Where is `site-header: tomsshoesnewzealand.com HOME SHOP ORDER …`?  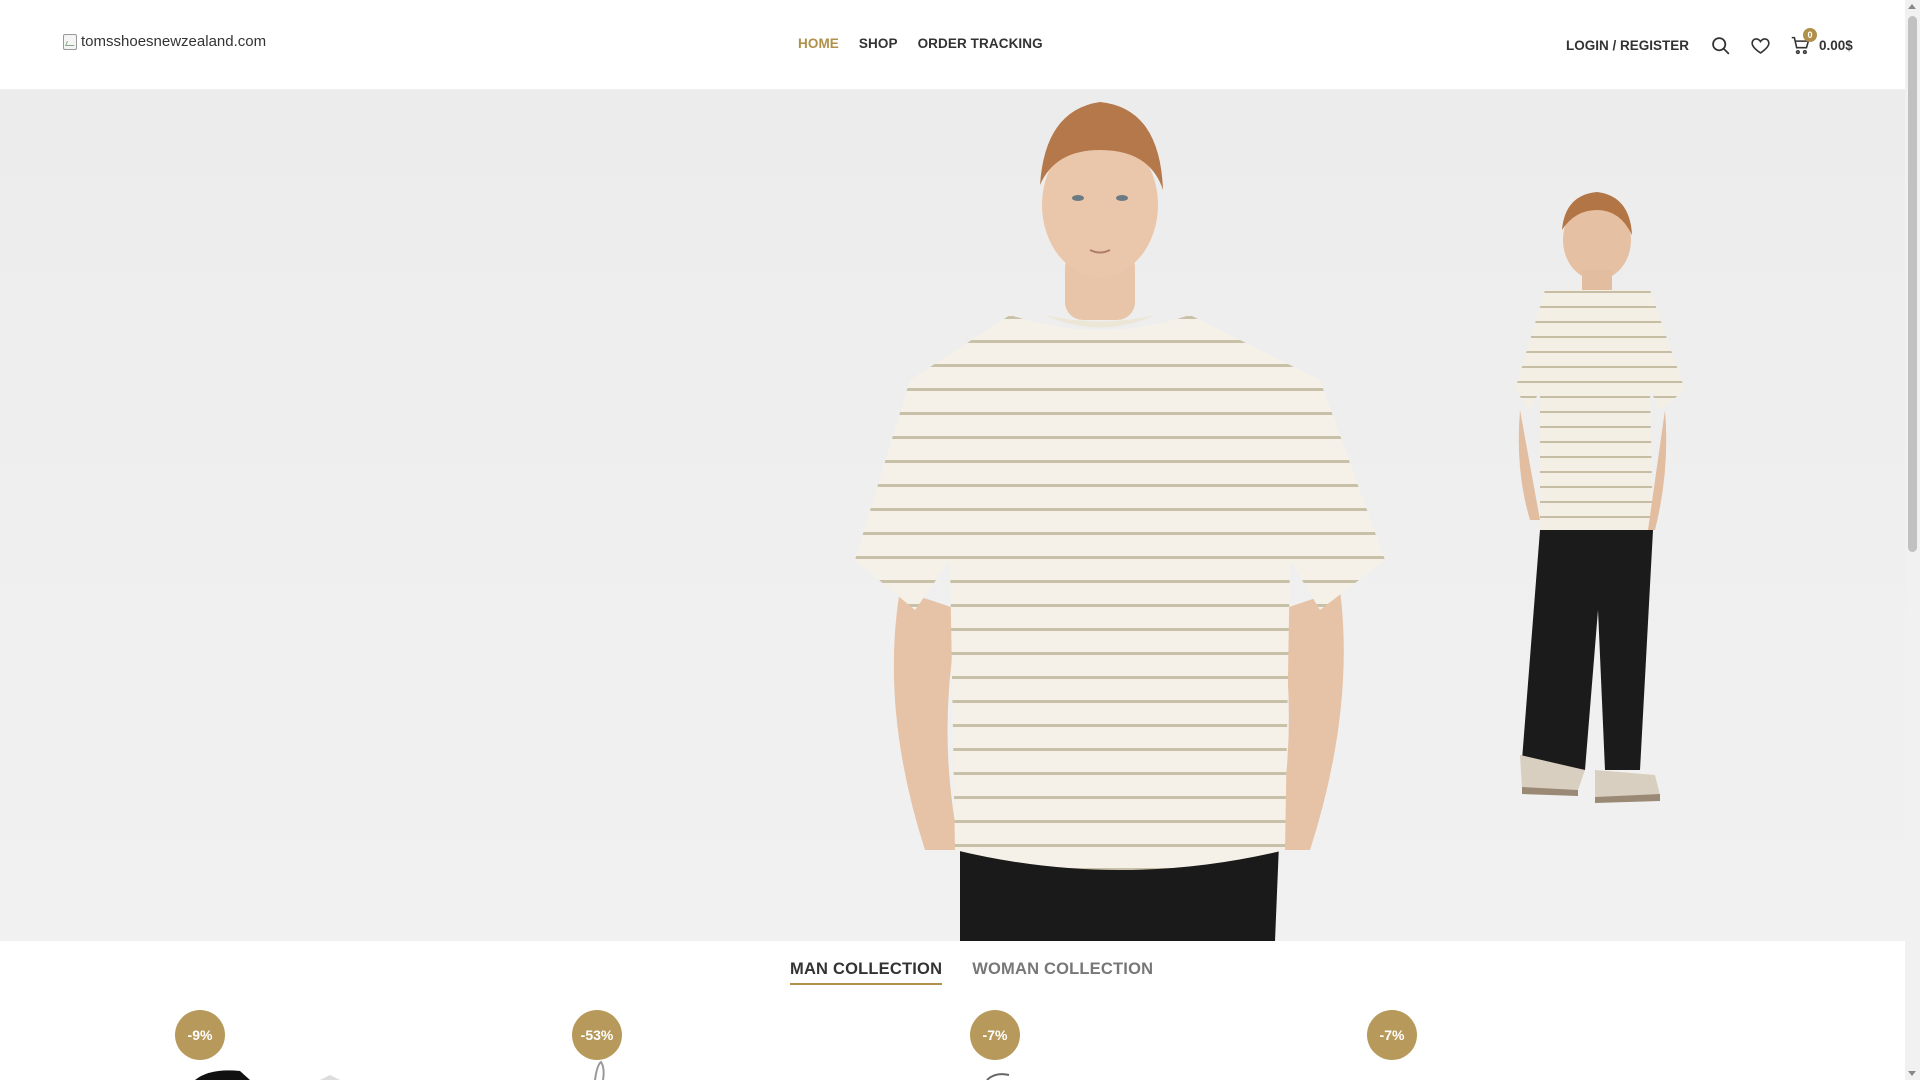 site-header: tomsshoesnewzealand.com HOME SHOP ORDER … is located at coordinates (952, 45).